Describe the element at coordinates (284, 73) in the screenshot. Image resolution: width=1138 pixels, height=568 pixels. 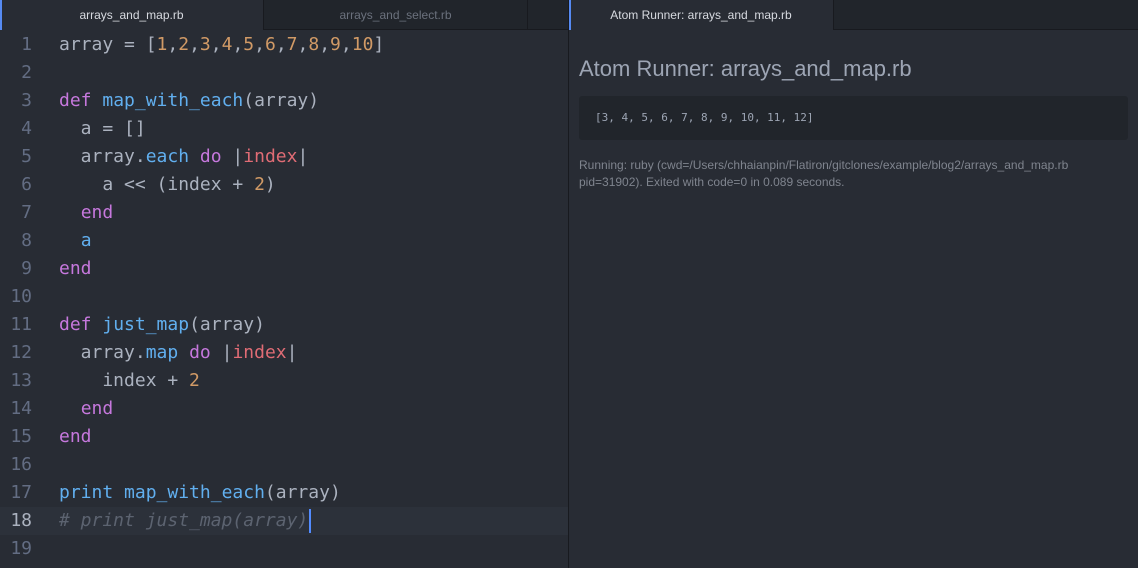
I see `code-line: 2` at that location.